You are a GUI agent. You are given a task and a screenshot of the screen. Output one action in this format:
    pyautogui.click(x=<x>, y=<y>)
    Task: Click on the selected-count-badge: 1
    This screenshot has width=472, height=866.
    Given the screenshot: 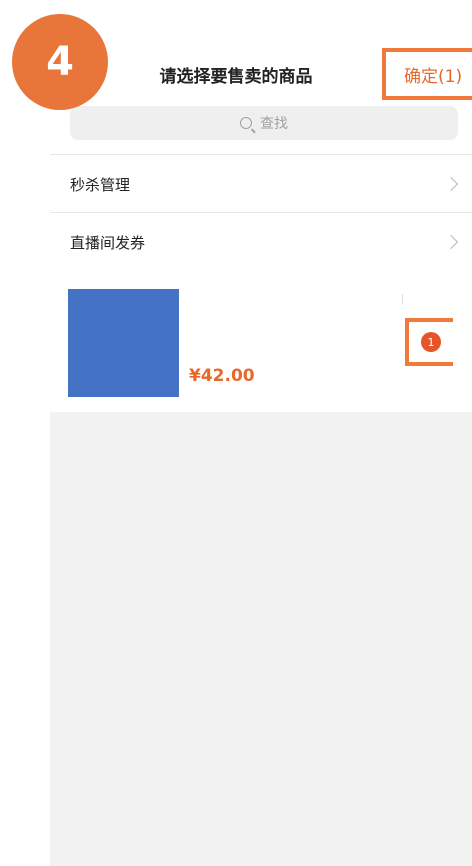 What is the action you would take?
    pyautogui.click(x=431, y=342)
    